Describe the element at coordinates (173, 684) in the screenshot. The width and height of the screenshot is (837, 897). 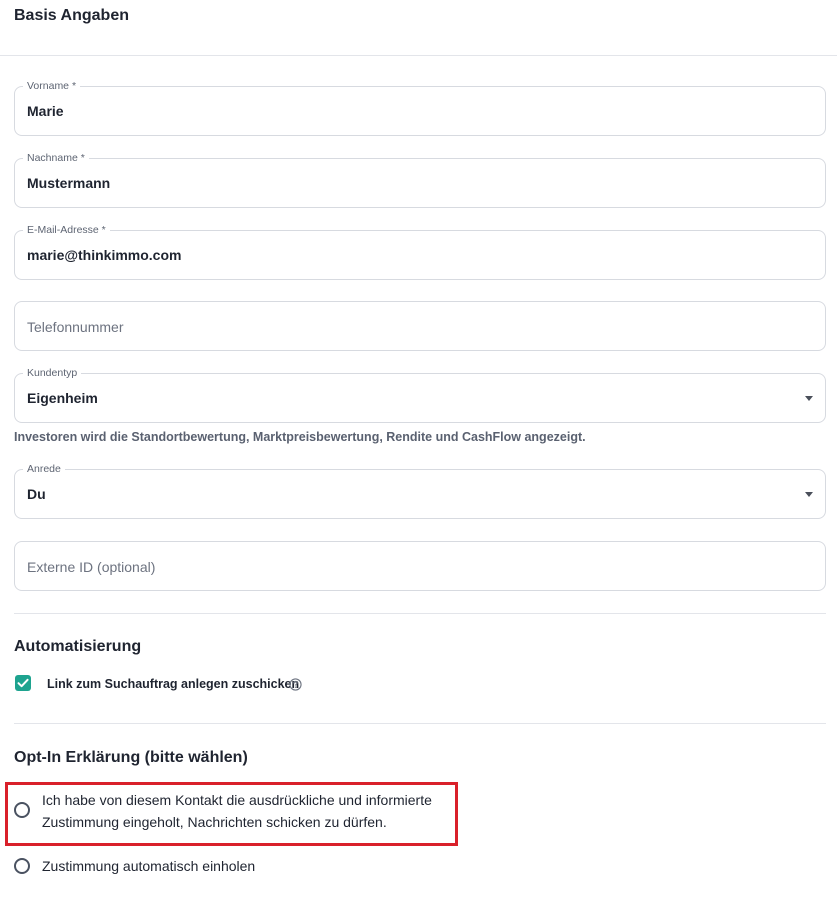
I see `send-search-link-label: Link zum Suchauftrag anlegen zuschicken` at that location.